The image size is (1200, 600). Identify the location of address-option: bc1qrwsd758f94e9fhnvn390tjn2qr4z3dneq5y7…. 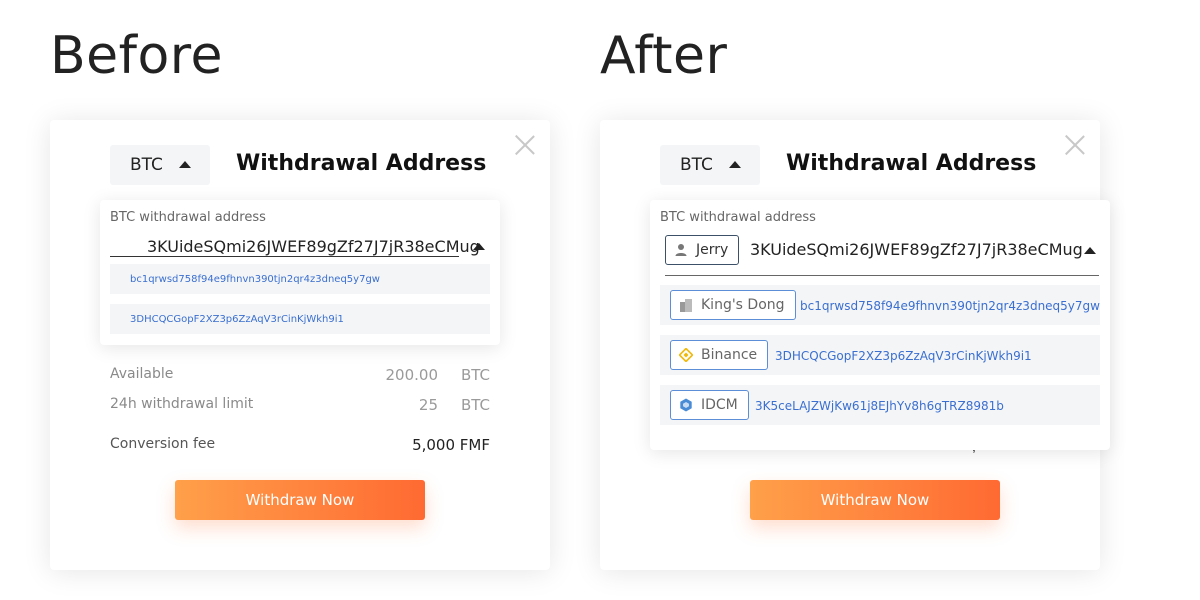
(300, 279).